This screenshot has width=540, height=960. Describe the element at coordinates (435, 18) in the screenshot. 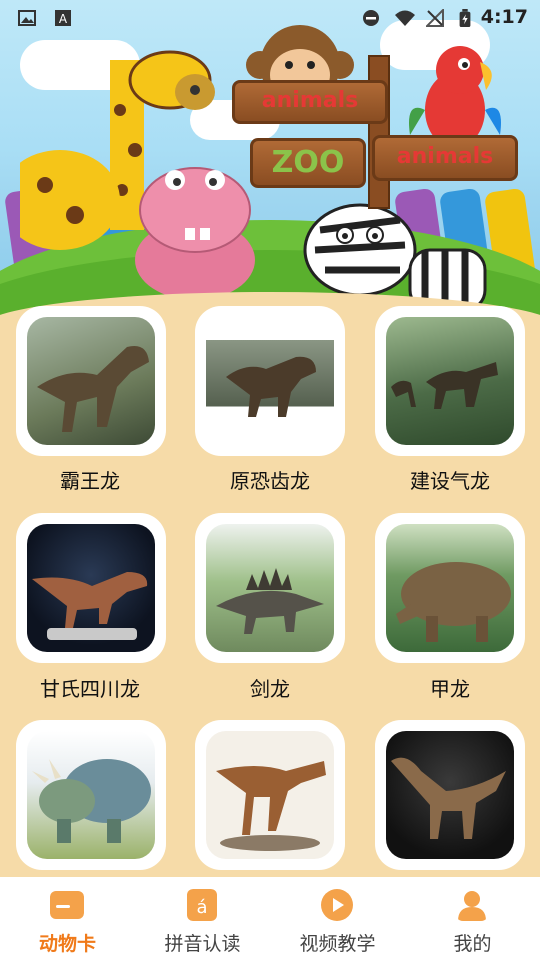

I see `no-signal-icon` at that location.